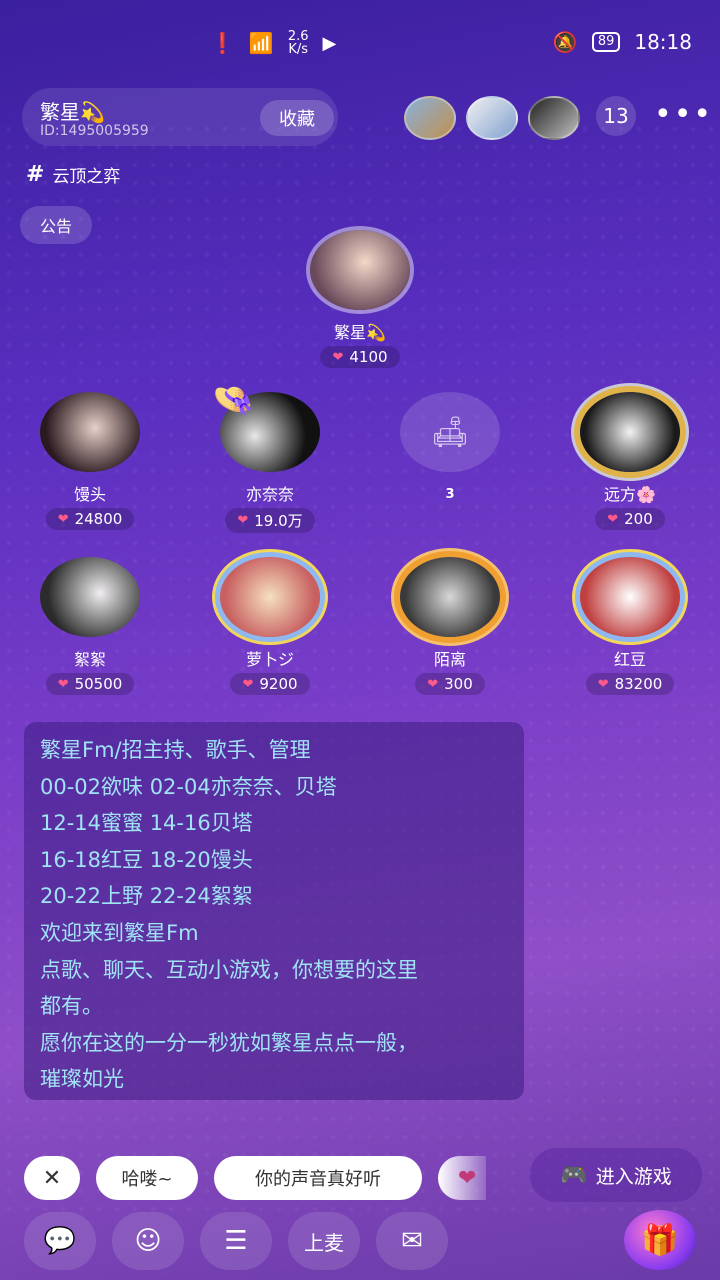  I want to click on message-line: 都有。, so click(71, 1006).